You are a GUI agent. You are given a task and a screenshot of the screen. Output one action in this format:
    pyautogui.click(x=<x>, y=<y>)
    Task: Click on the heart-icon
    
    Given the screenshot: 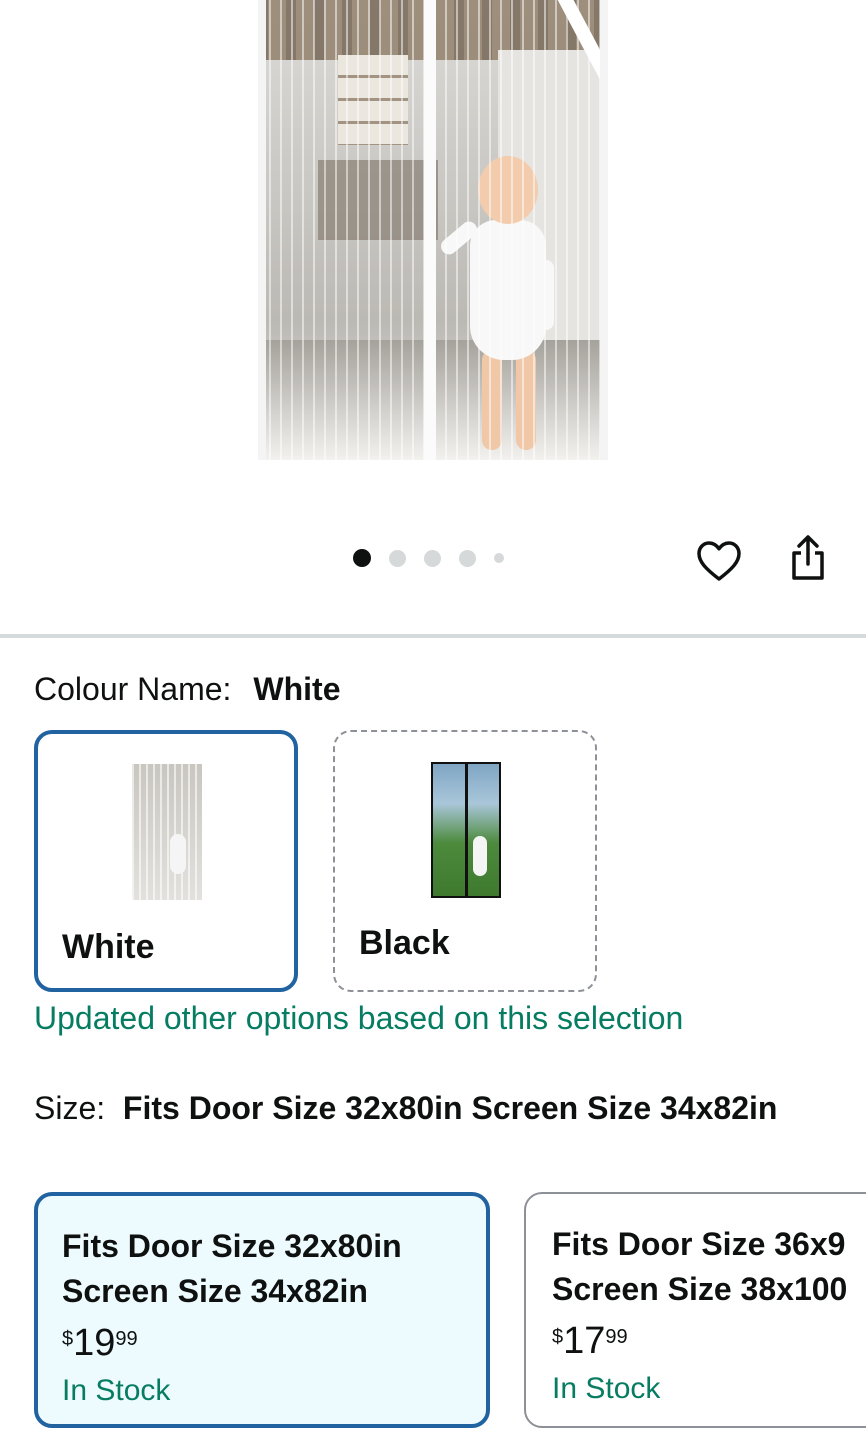 What is the action you would take?
    pyautogui.click(x=719, y=561)
    